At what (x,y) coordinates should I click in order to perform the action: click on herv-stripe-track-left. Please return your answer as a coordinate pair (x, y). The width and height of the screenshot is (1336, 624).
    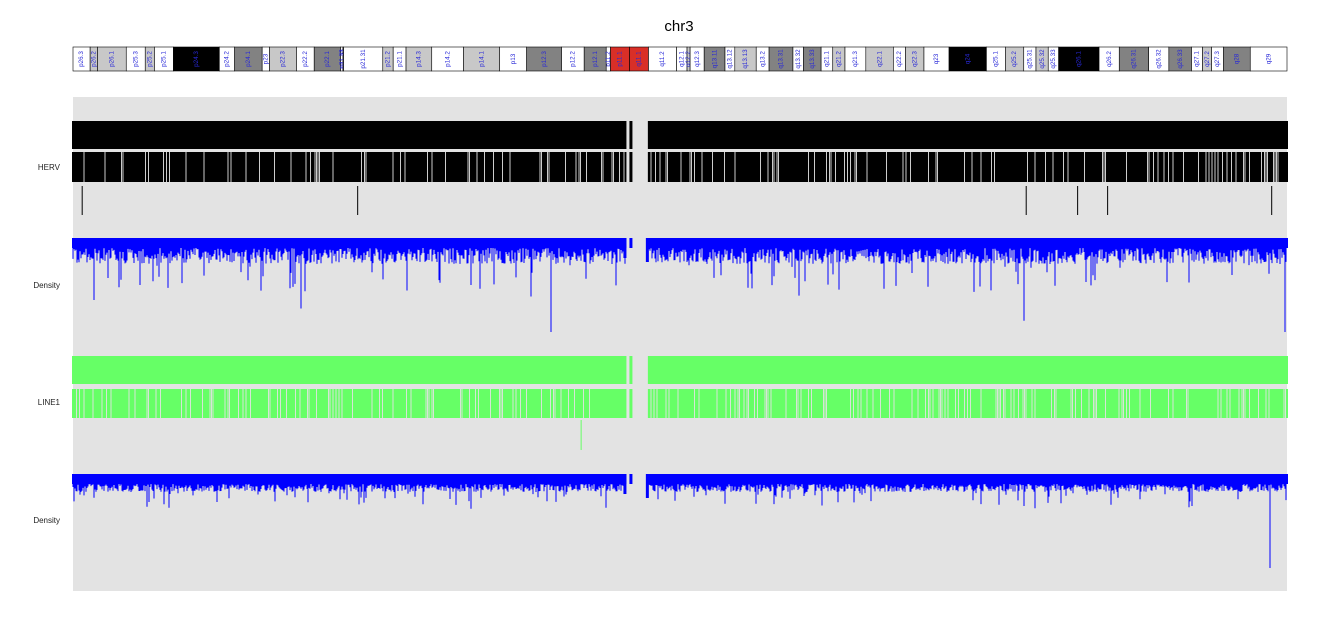
    Looking at the image, I should click on (349, 167).